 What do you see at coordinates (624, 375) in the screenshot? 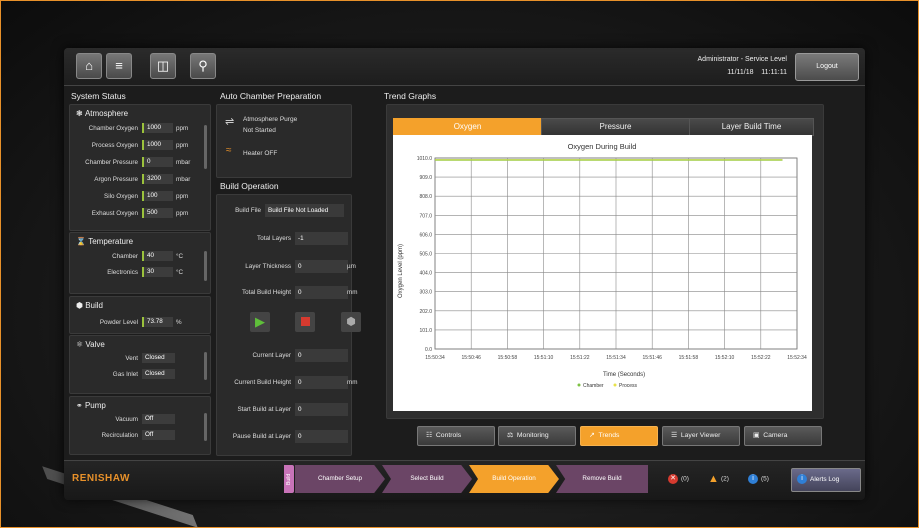
I see `chart-xlabel: Time (Seconds)` at bounding box center [624, 375].